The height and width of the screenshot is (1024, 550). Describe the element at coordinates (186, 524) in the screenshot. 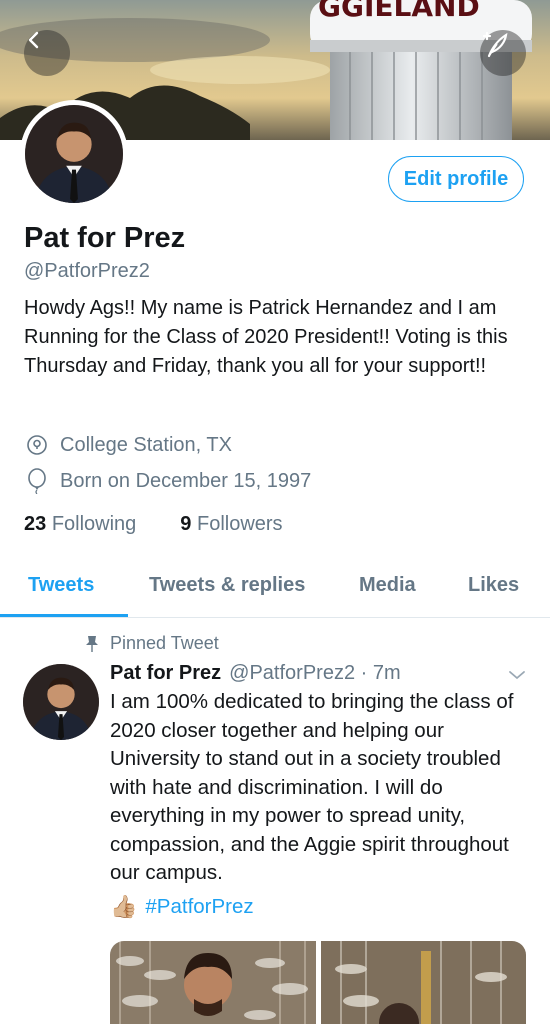

I see `followers-count: 9` at that location.